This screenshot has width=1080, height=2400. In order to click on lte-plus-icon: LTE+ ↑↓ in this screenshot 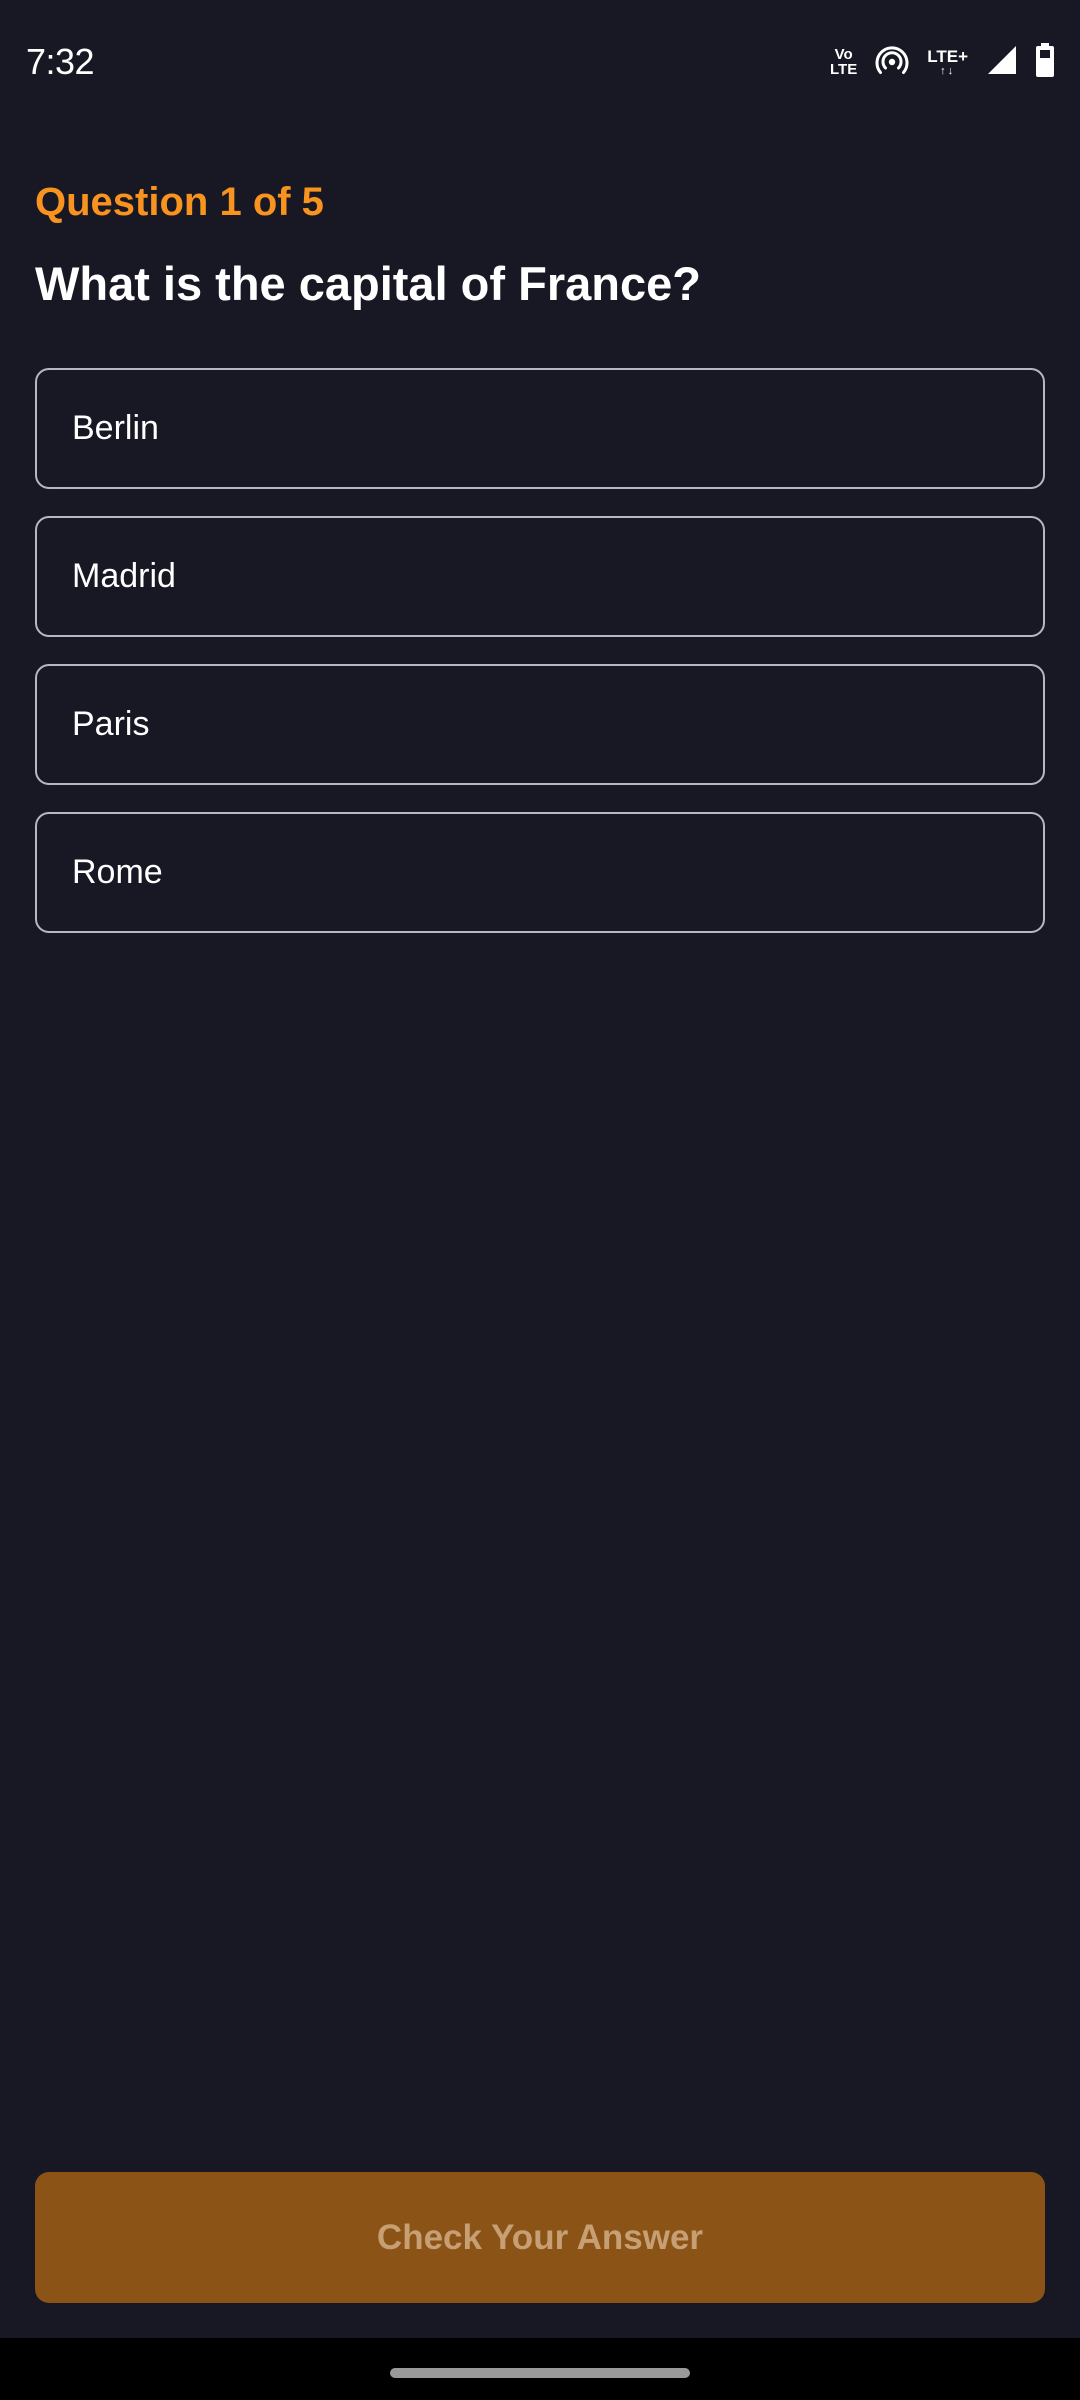, I will do `click(947, 62)`.